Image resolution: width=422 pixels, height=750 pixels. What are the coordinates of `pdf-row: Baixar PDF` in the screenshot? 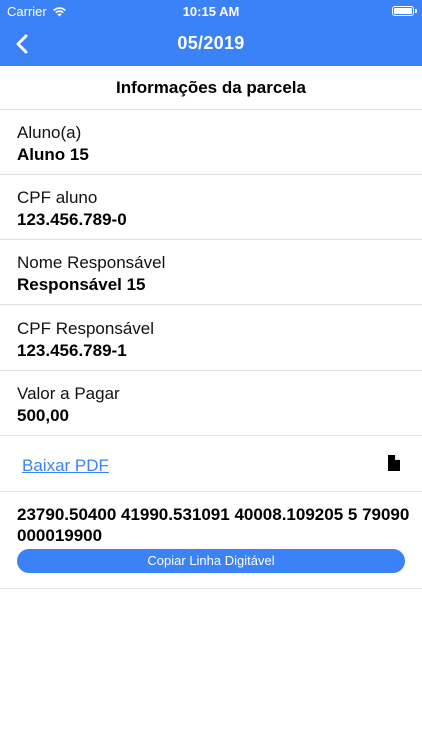 It's located at (211, 464).